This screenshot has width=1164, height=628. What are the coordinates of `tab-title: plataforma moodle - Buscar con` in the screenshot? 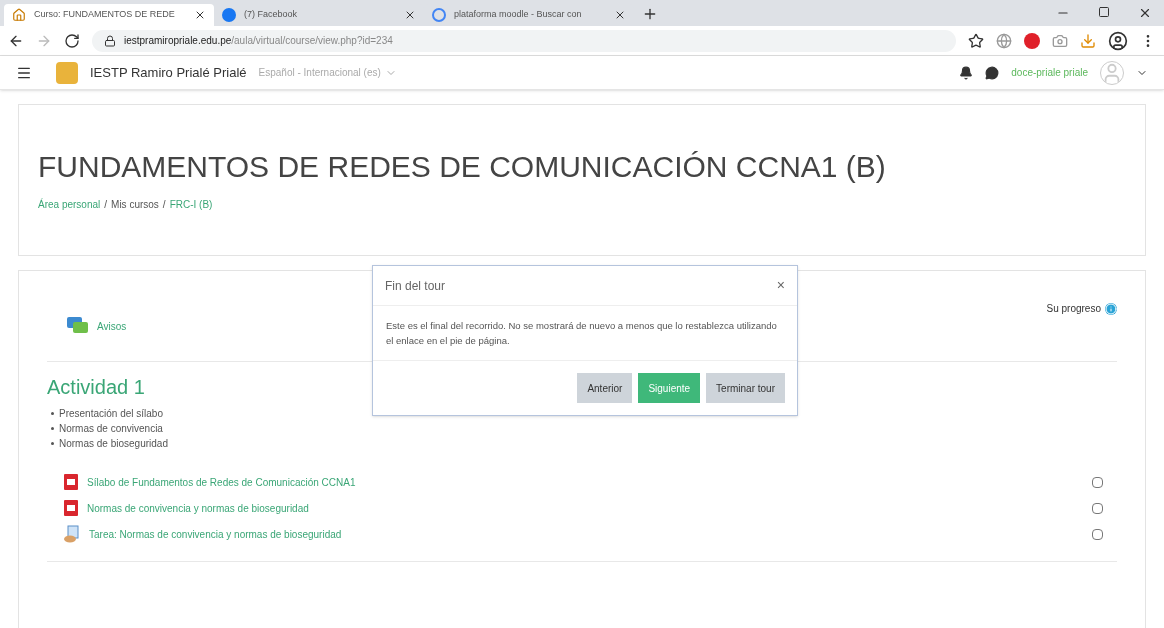 It's located at (518, 15).